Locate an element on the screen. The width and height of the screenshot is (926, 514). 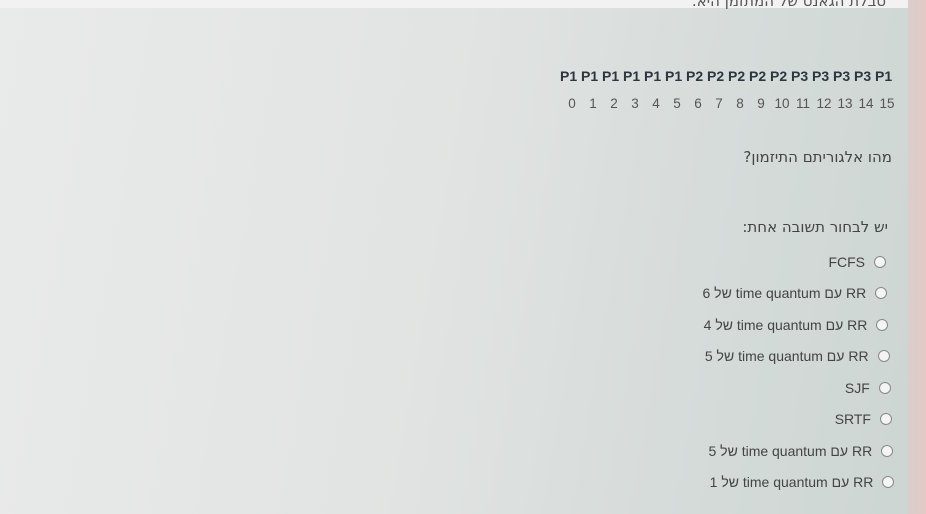
gantt-tick-label: 13 is located at coordinates (845, 103).